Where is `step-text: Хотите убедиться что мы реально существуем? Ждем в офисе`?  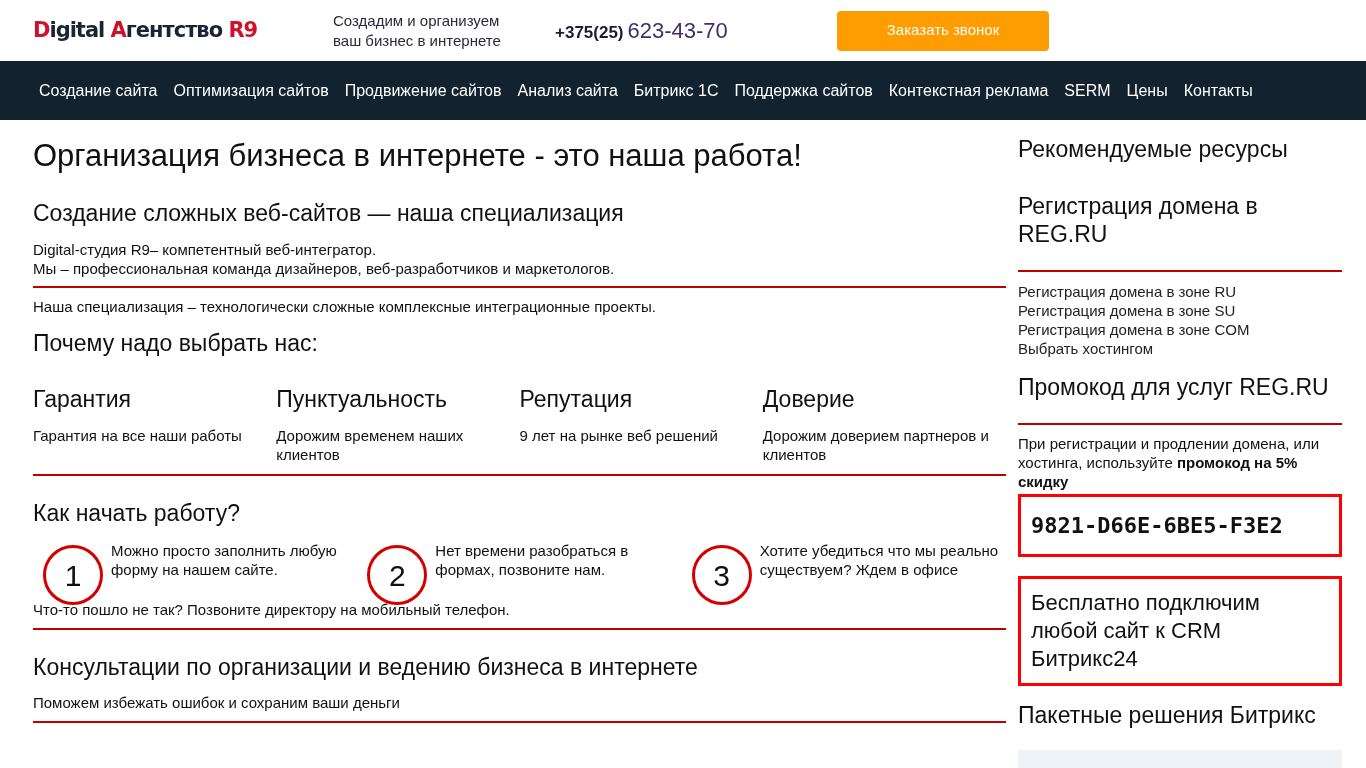
step-text: Хотите убедиться что мы реально существуем? Ждем в офисе is located at coordinates (879, 560).